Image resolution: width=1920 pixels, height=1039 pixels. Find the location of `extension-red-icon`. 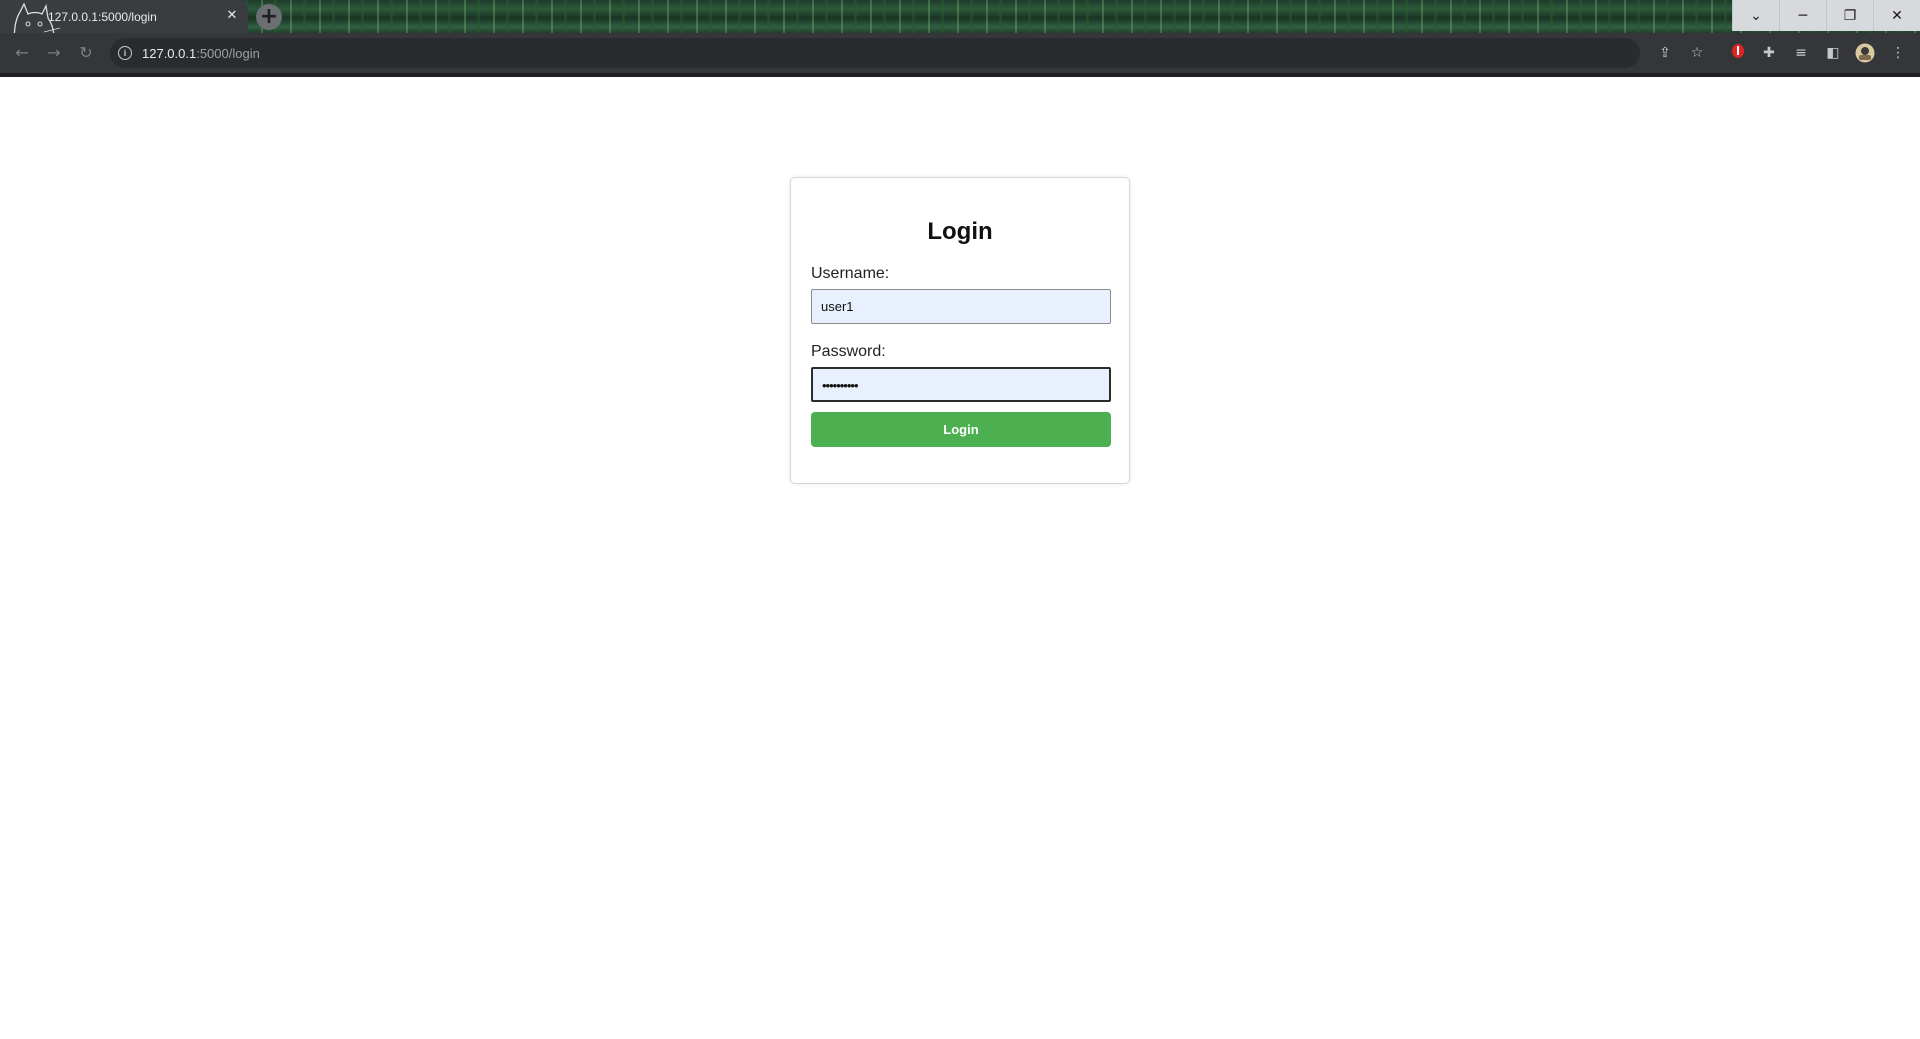

extension-red-icon is located at coordinates (1738, 53).